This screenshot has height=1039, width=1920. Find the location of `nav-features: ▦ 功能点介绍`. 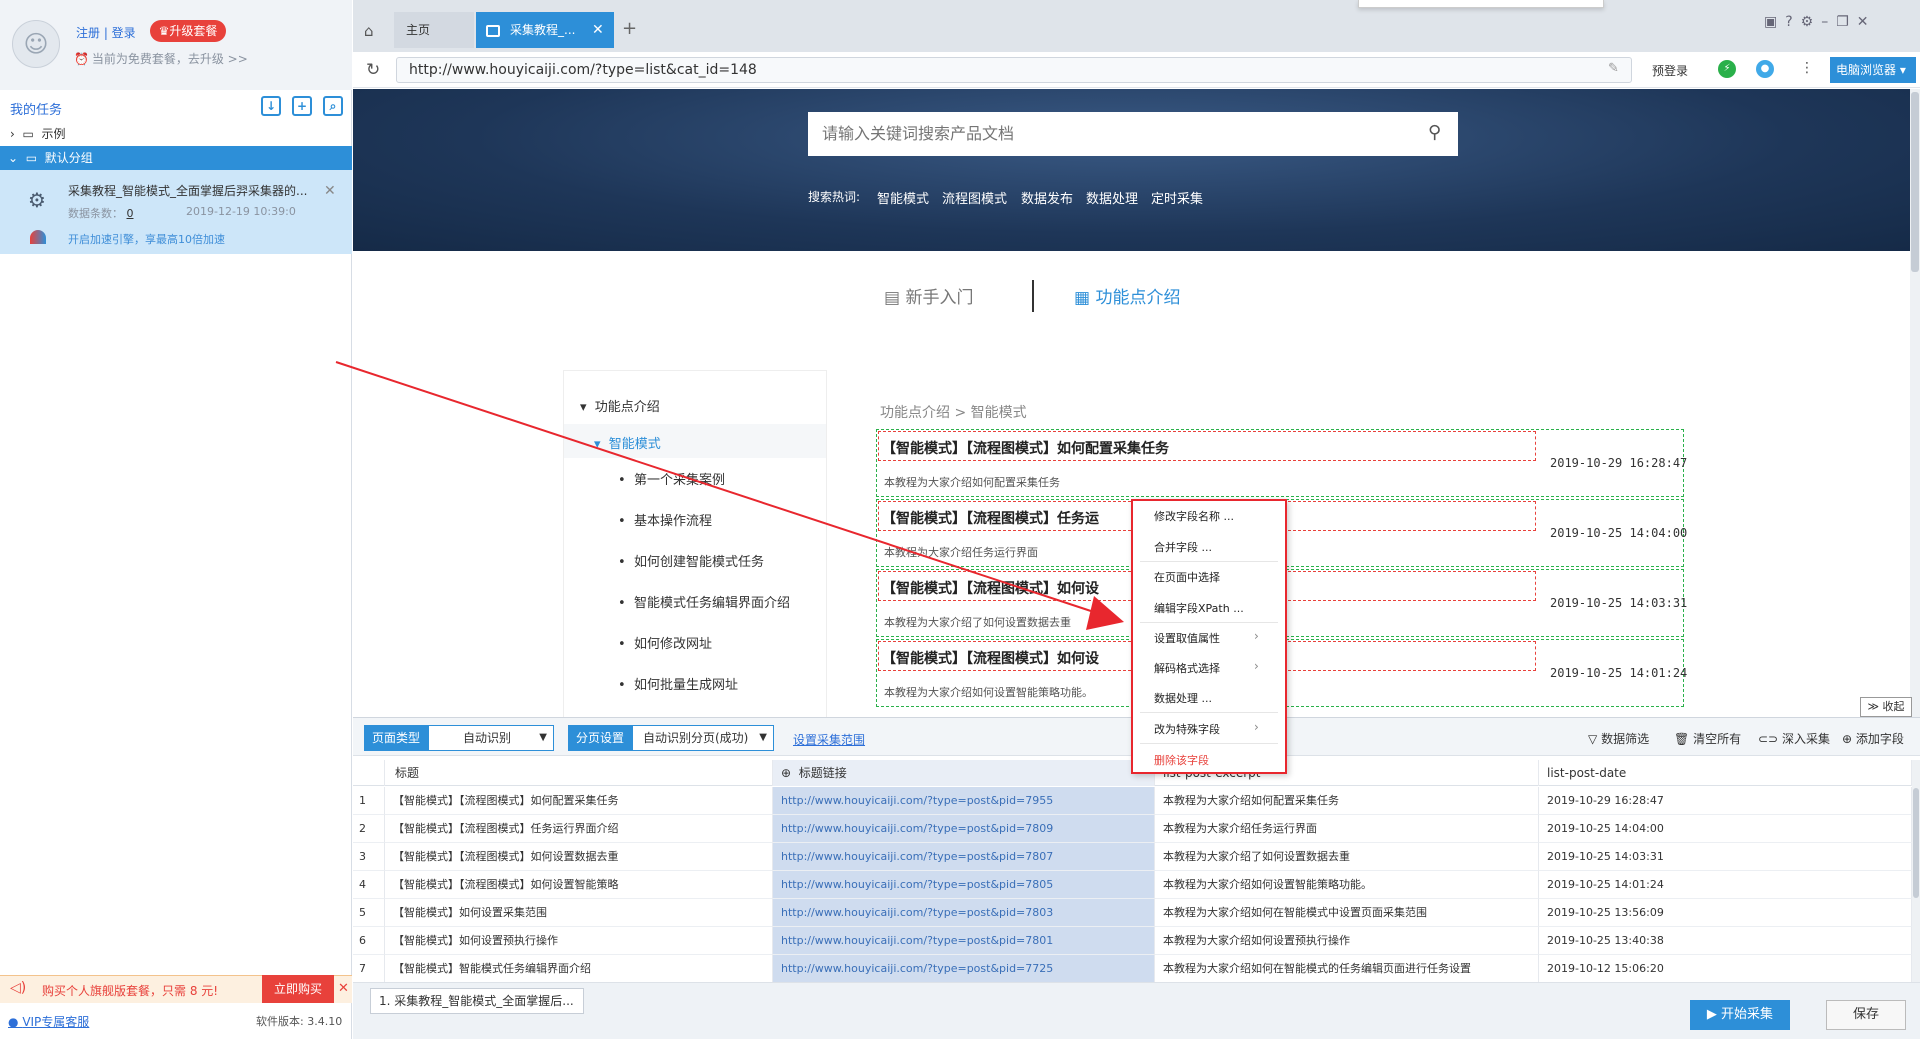

nav-features: ▦ 功能点介绍 is located at coordinates (1127, 295).